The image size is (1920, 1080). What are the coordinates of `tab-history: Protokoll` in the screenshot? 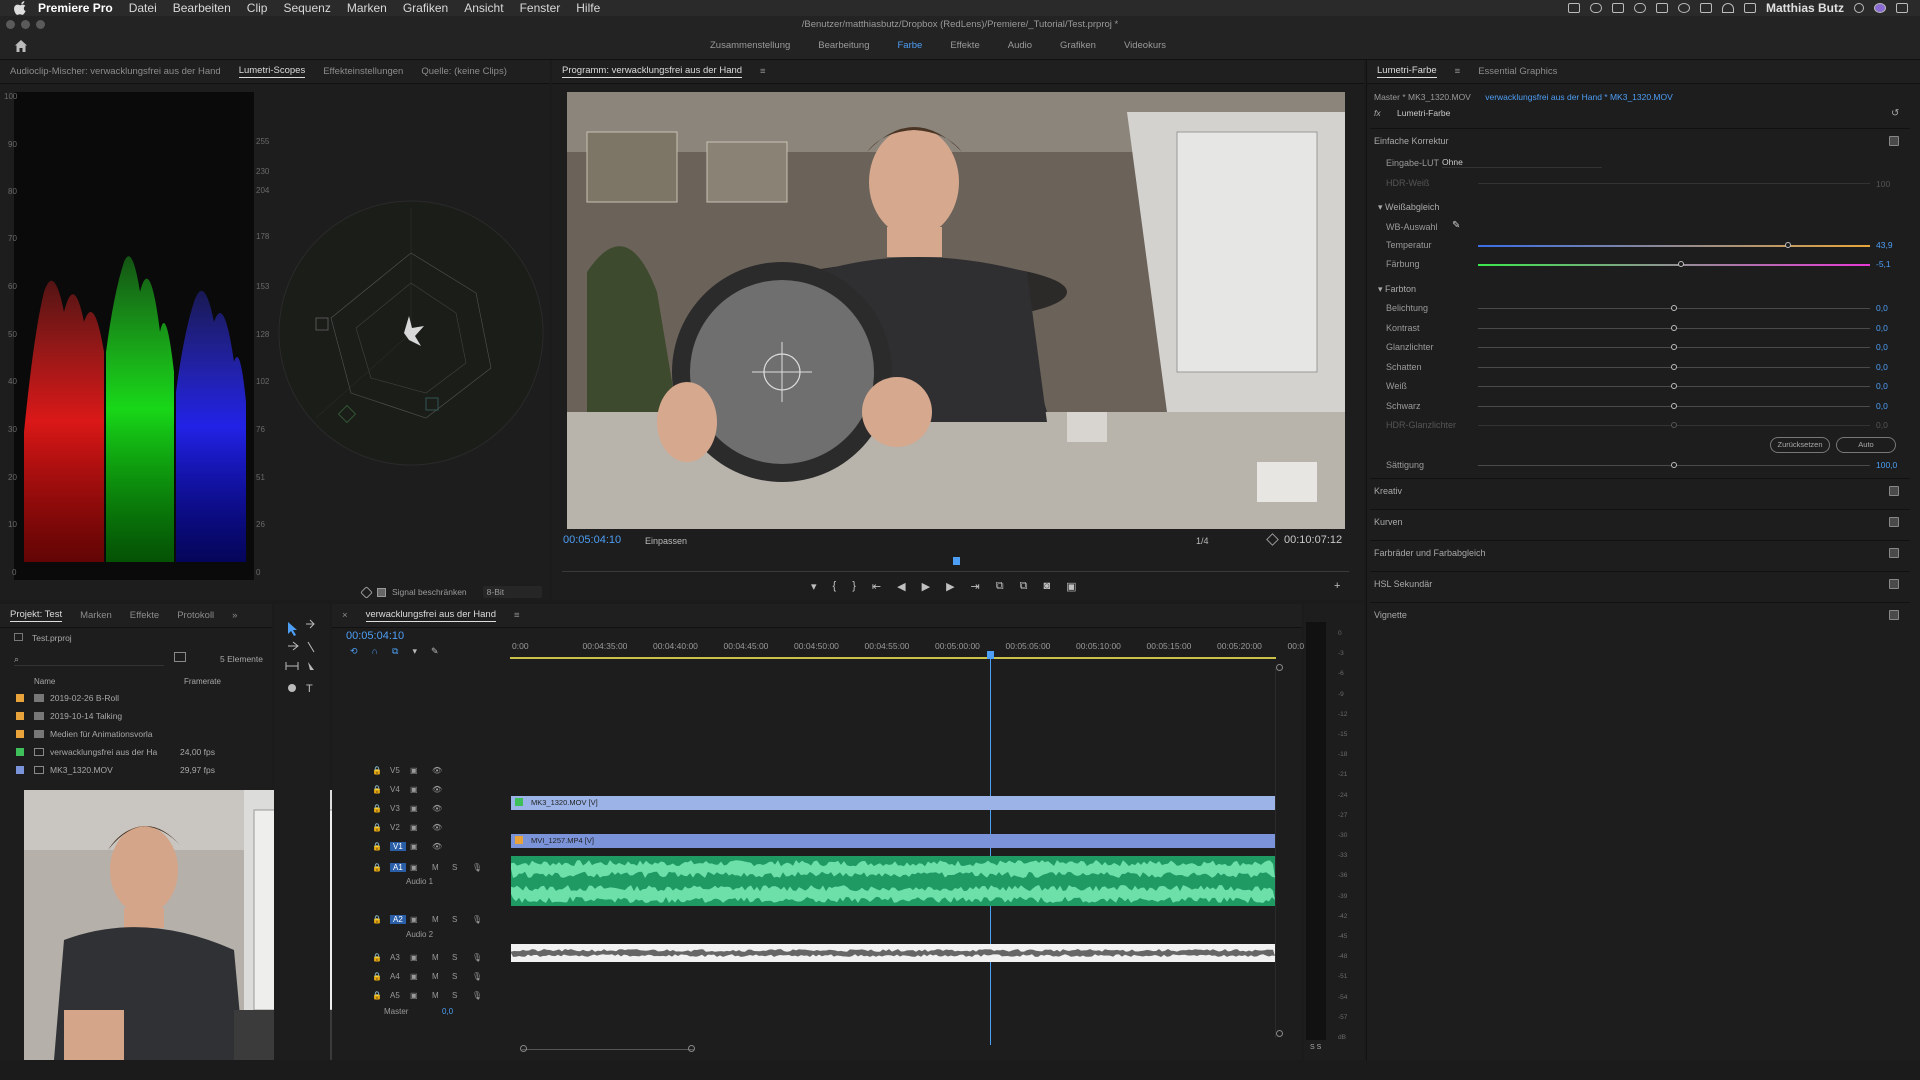 It's located at (195, 615).